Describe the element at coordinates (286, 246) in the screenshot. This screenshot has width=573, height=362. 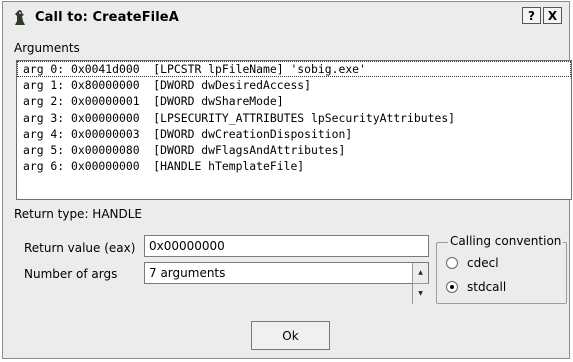
I see `return-value-field: 0x00000000` at that location.